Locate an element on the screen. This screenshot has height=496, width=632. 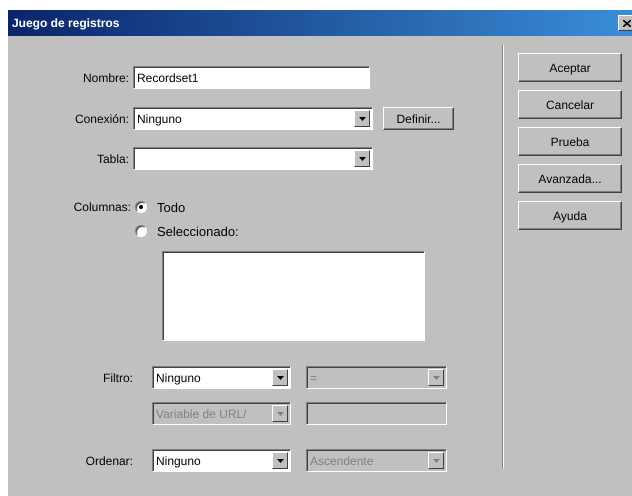
close-icon is located at coordinates (627, 23).